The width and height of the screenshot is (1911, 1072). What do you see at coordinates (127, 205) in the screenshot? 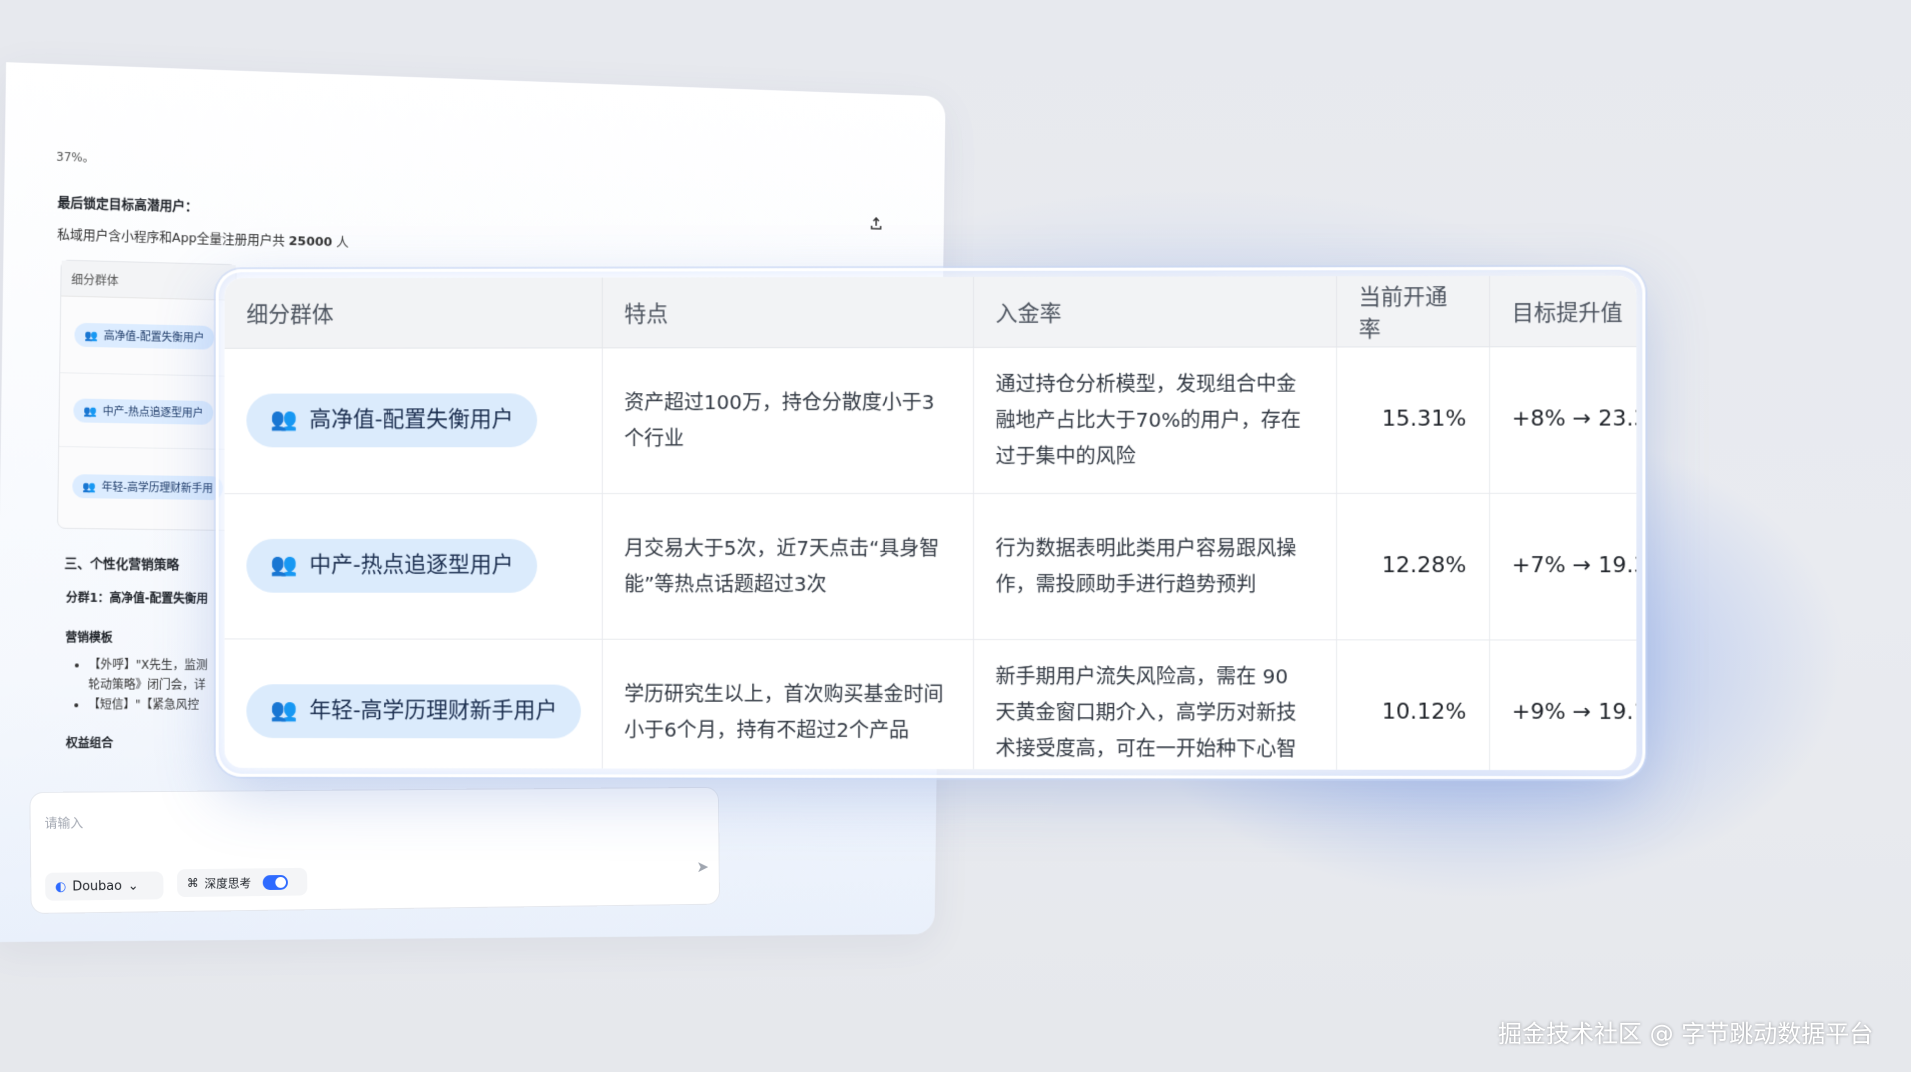
I see `target-heading: 最后锁定目标高潜用户：` at bounding box center [127, 205].